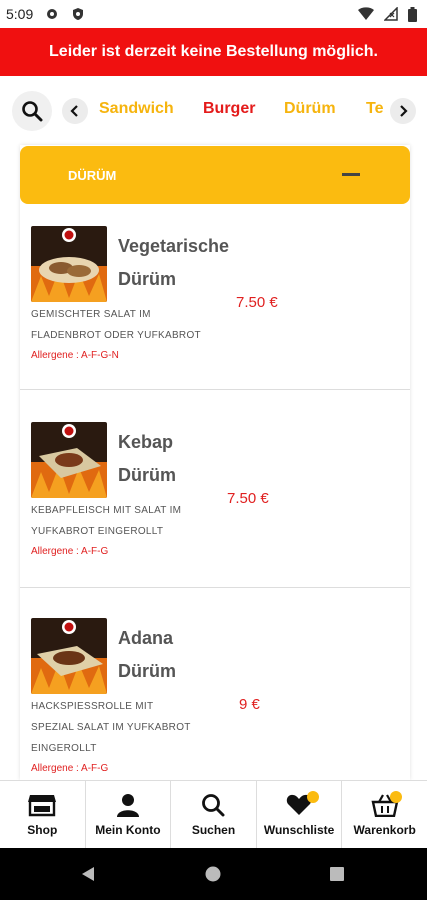 The height and width of the screenshot is (900, 427). Describe the element at coordinates (312, 797) in the screenshot. I see `wishlist-badge` at that location.